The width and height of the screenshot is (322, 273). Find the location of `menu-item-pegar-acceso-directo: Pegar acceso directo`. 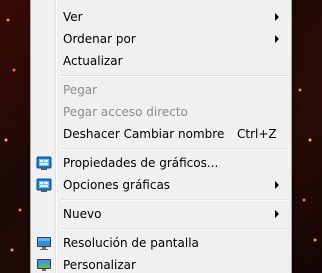

menu-item-pegar-acceso-directo: Pegar acceso directo is located at coordinates (161, 112).